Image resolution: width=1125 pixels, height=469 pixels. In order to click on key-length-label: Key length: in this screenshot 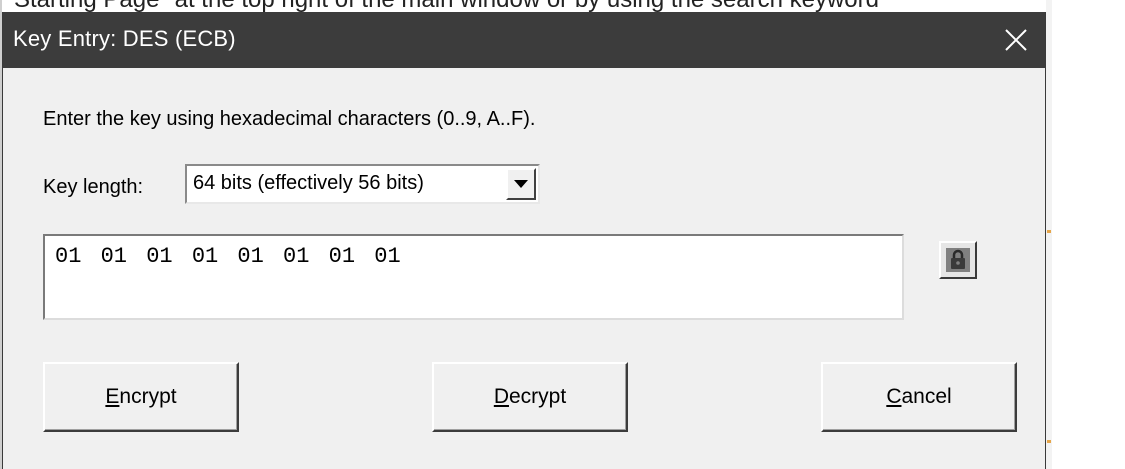, I will do `click(93, 187)`.